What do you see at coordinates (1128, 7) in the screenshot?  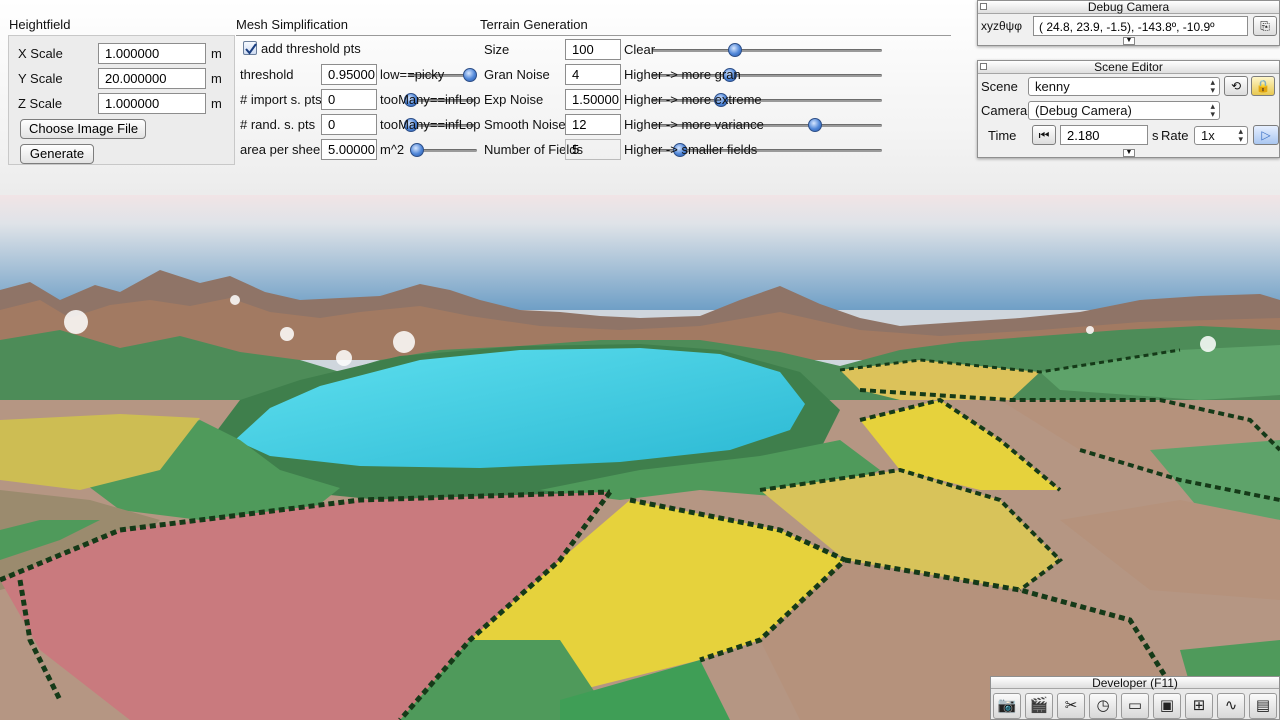 I see `debug-camera-title: Debug Camera` at bounding box center [1128, 7].